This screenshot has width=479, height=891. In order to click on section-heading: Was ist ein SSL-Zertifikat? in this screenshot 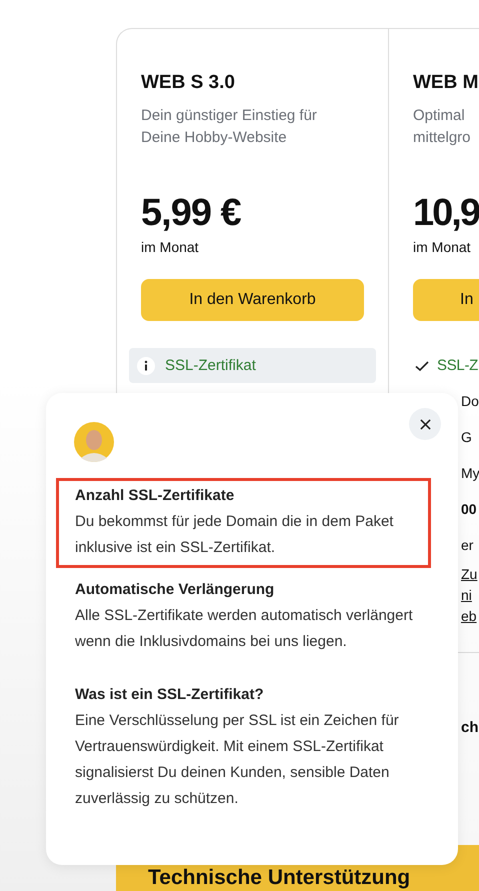, I will do `click(170, 695)`.